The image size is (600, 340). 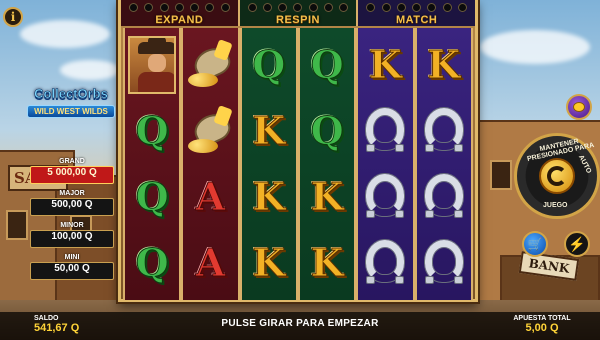 What do you see at coordinates (210, 164) in the screenshot?
I see `reel-2: AA` at bounding box center [210, 164].